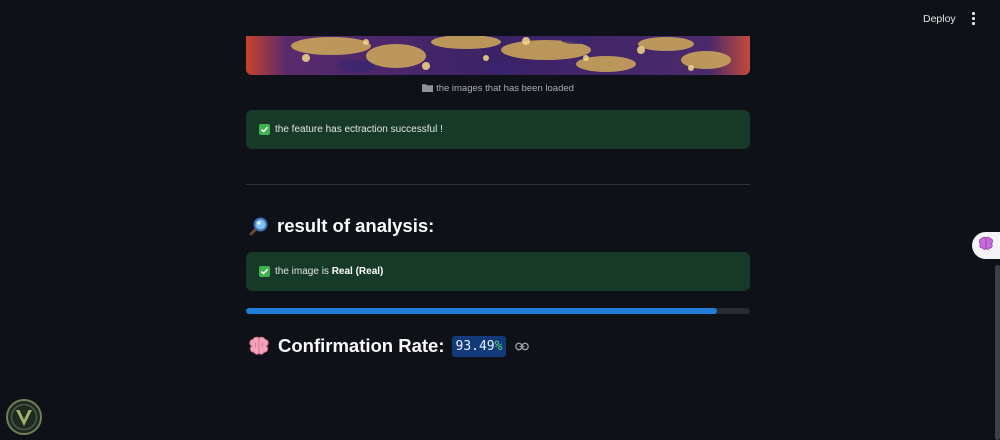 Image resolution: width=1000 pixels, height=440 pixels. What do you see at coordinates (356, 225) in the screenshot?
I see `analysis-title: result of analysis:` at bounding box center [356, 225].